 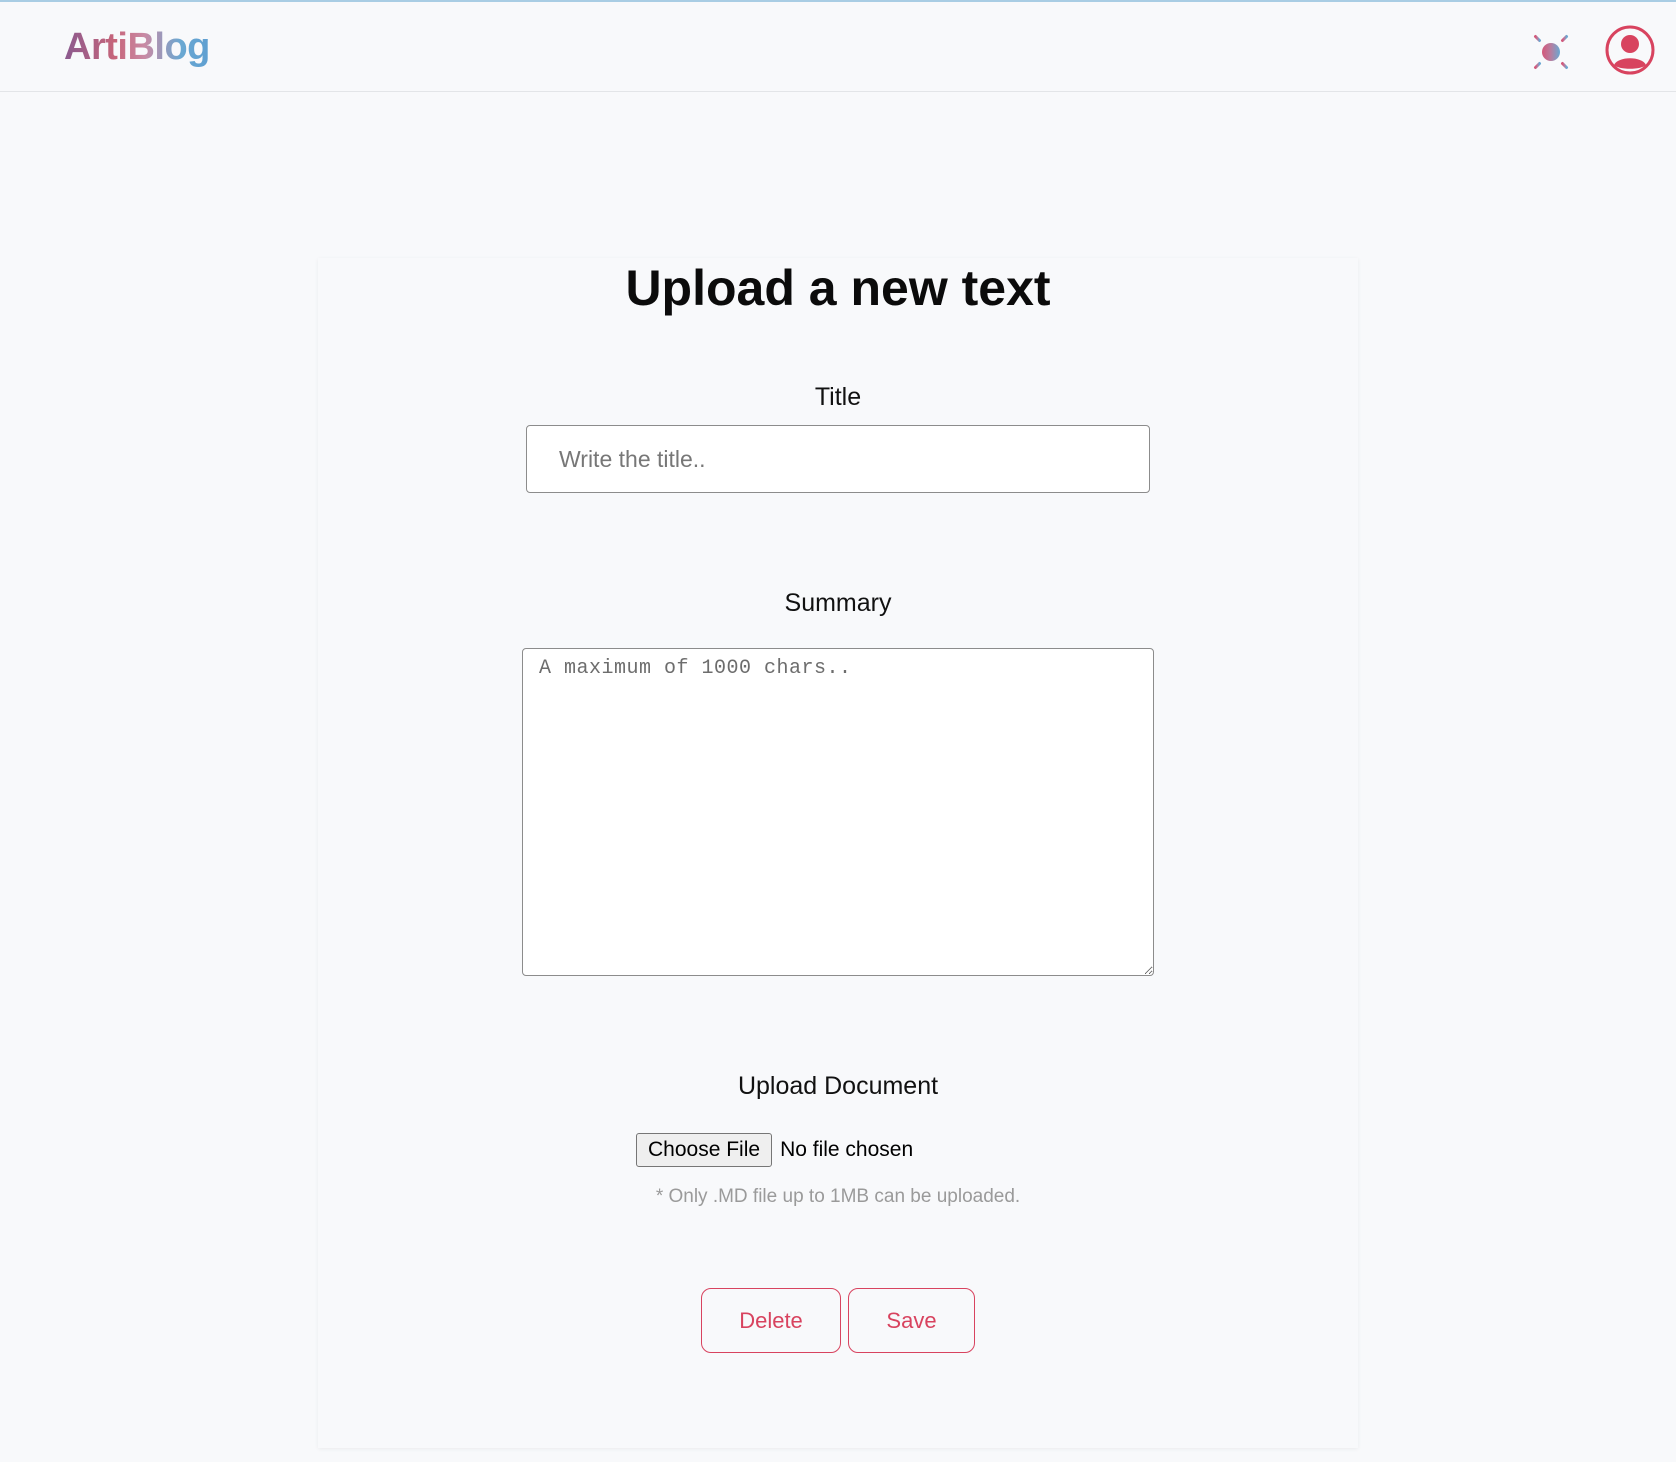 I want to click on save-button: Save, so click(x=911, y=1320).